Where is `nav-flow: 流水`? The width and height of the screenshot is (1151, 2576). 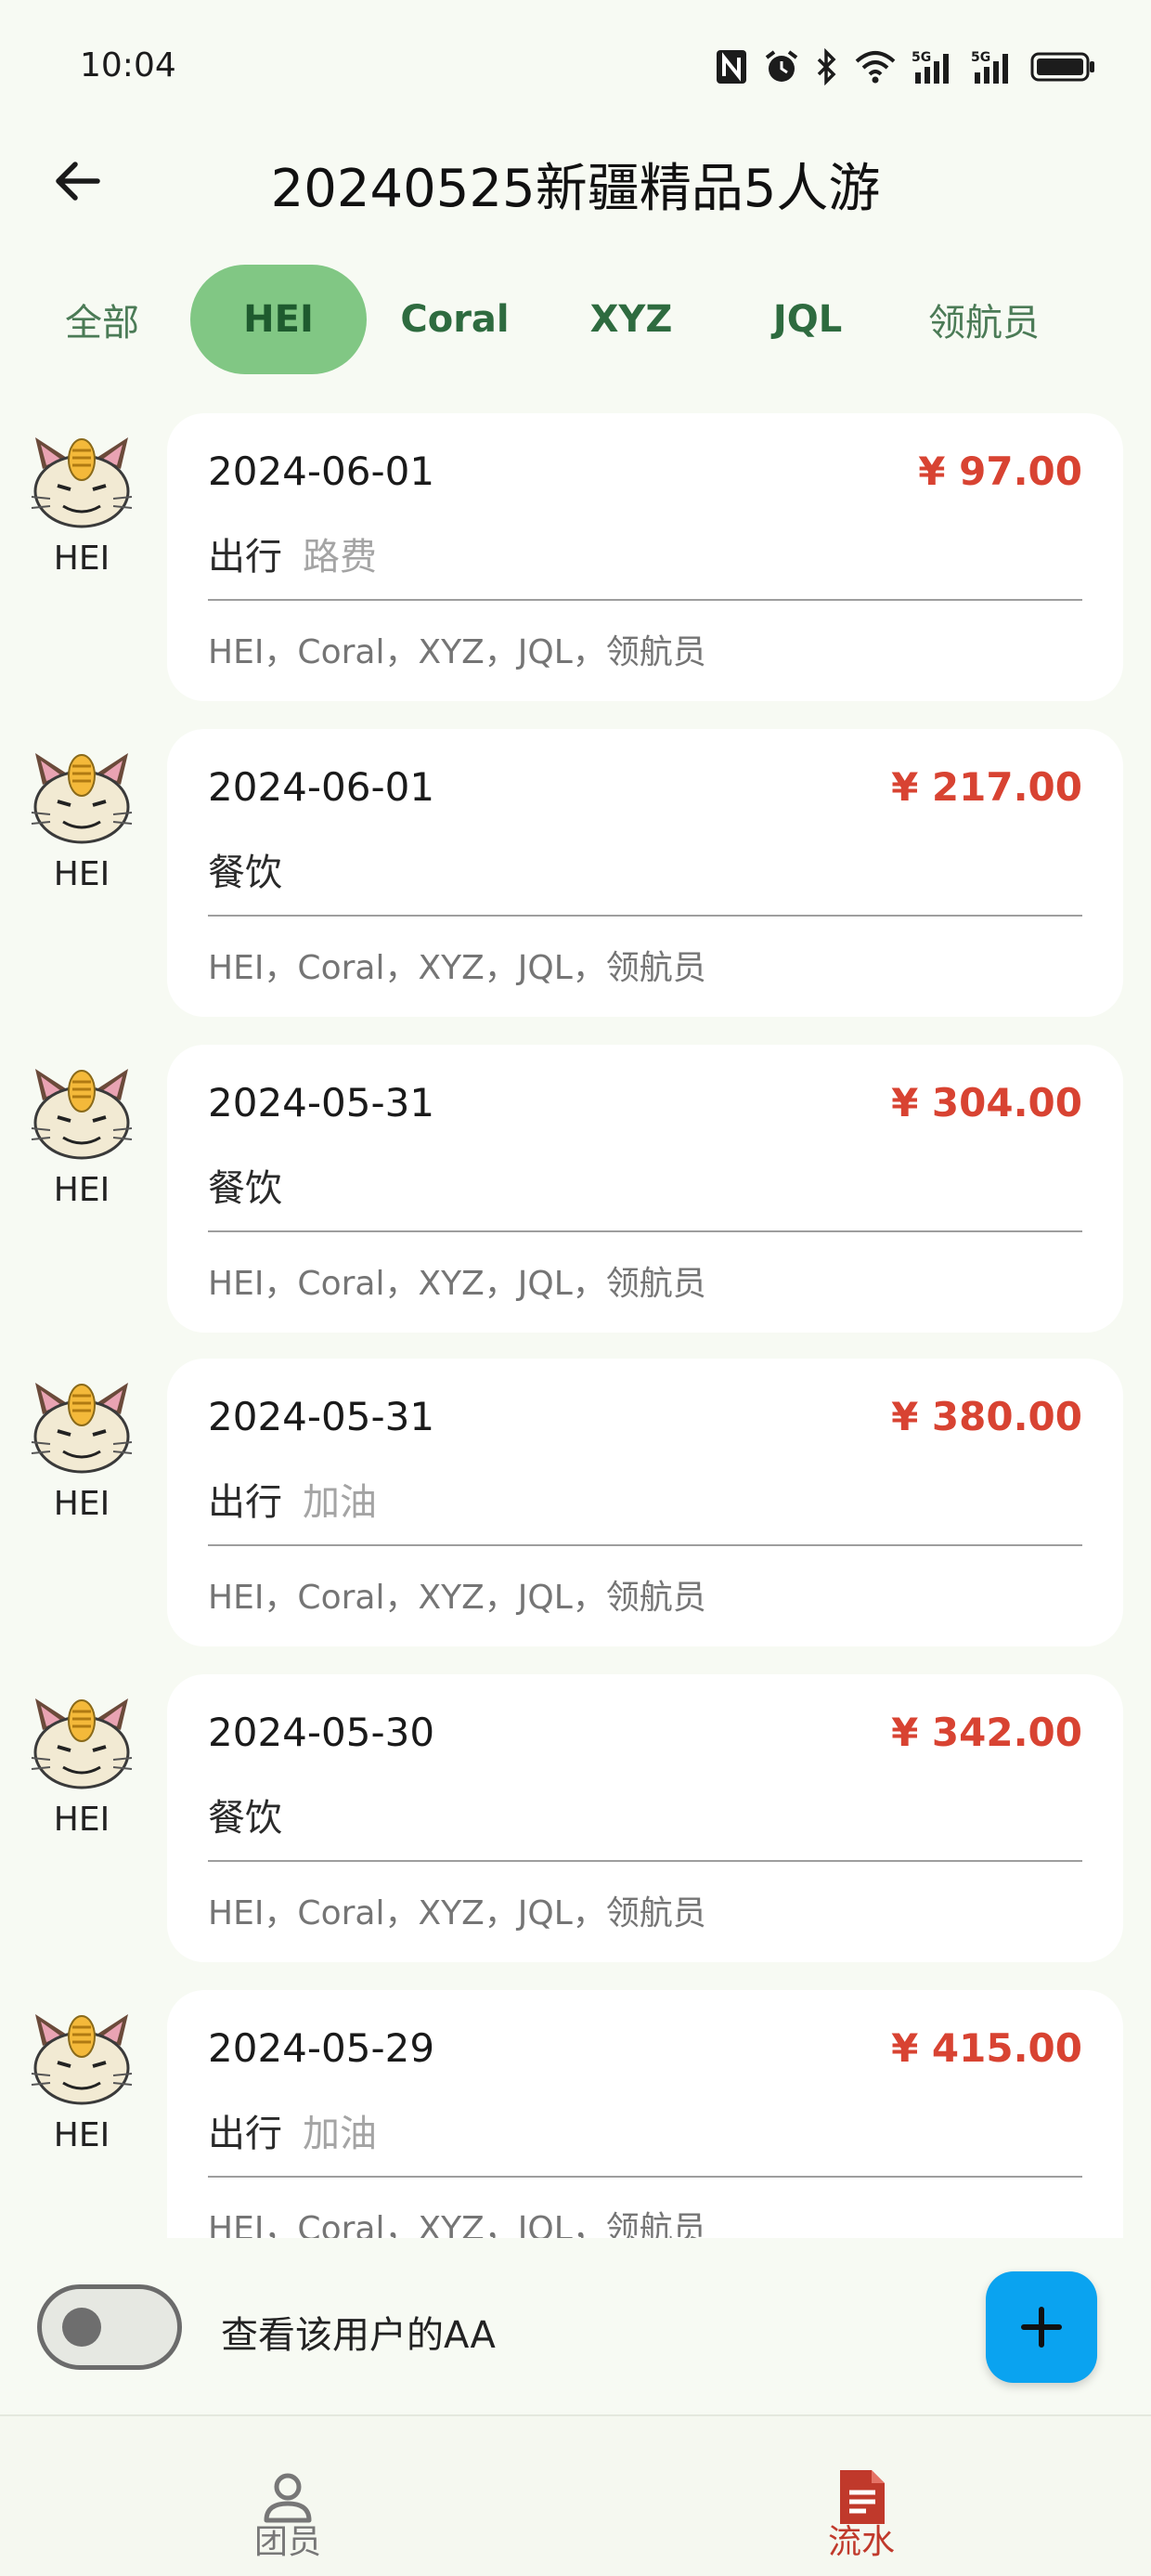
nav-flow: 流水 is located at coordinates (862, 2496).